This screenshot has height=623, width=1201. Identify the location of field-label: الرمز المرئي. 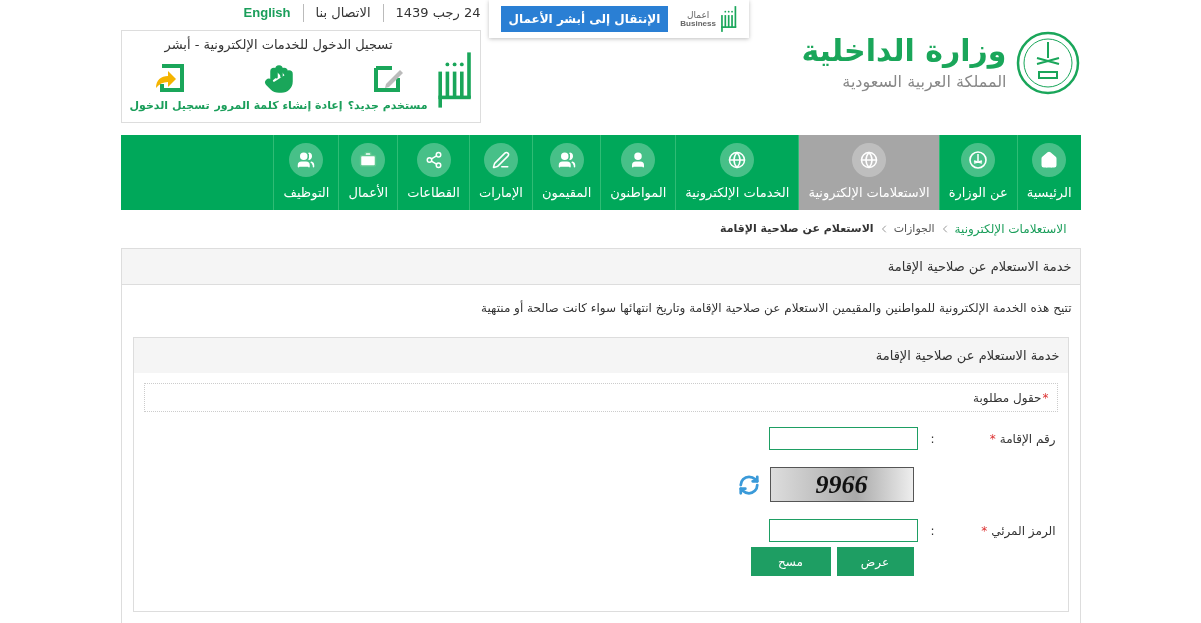
(1023, 531).